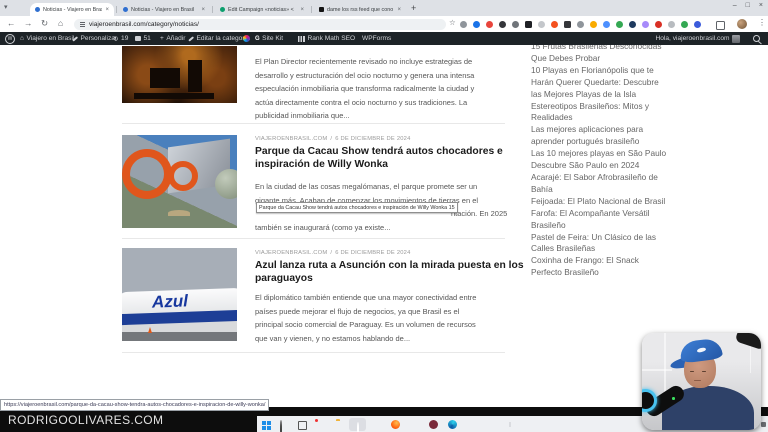  What do you see at coordinates (120, 38) in the screenshot?
I see `admin-updates: ↻ 19` at bounding box center [120, 38].